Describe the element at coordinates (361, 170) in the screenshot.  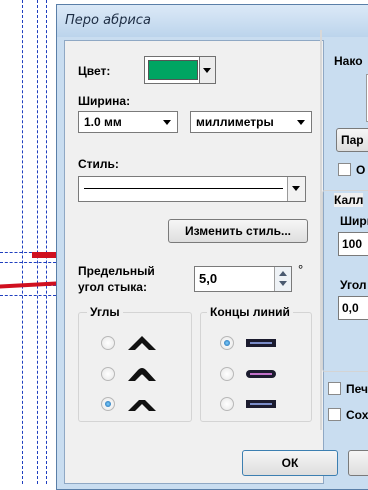
I see `checkbox-option-1-label: О` at that location.